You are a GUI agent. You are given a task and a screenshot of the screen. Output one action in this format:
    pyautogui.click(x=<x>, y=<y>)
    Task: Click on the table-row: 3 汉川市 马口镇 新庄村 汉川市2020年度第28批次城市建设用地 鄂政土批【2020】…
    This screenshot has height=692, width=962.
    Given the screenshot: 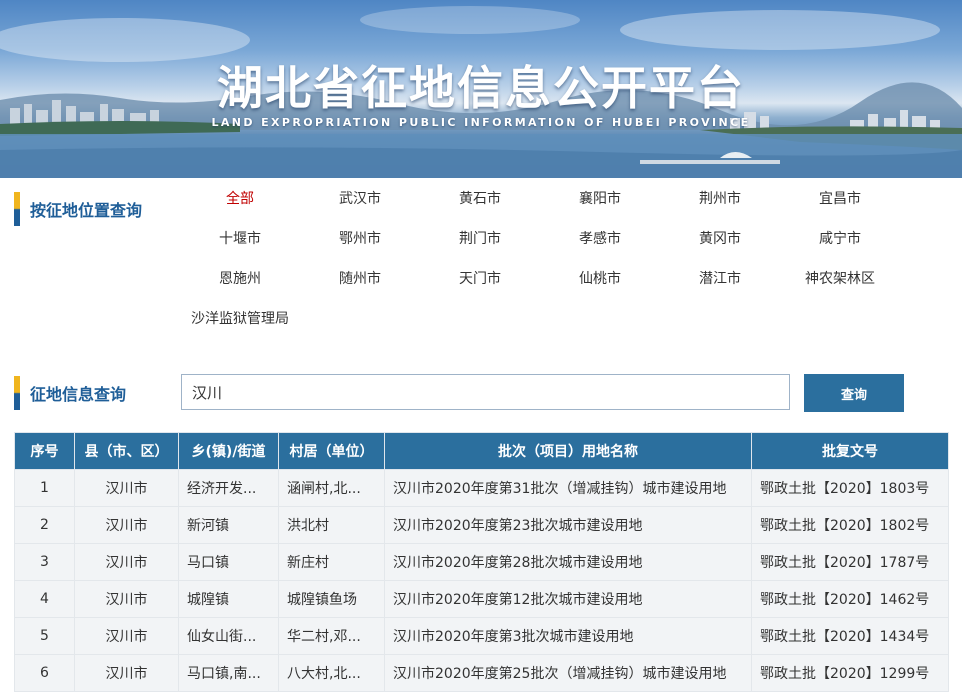 What is the action you would take?
    pyautogui.click(x=481, y=562)
    